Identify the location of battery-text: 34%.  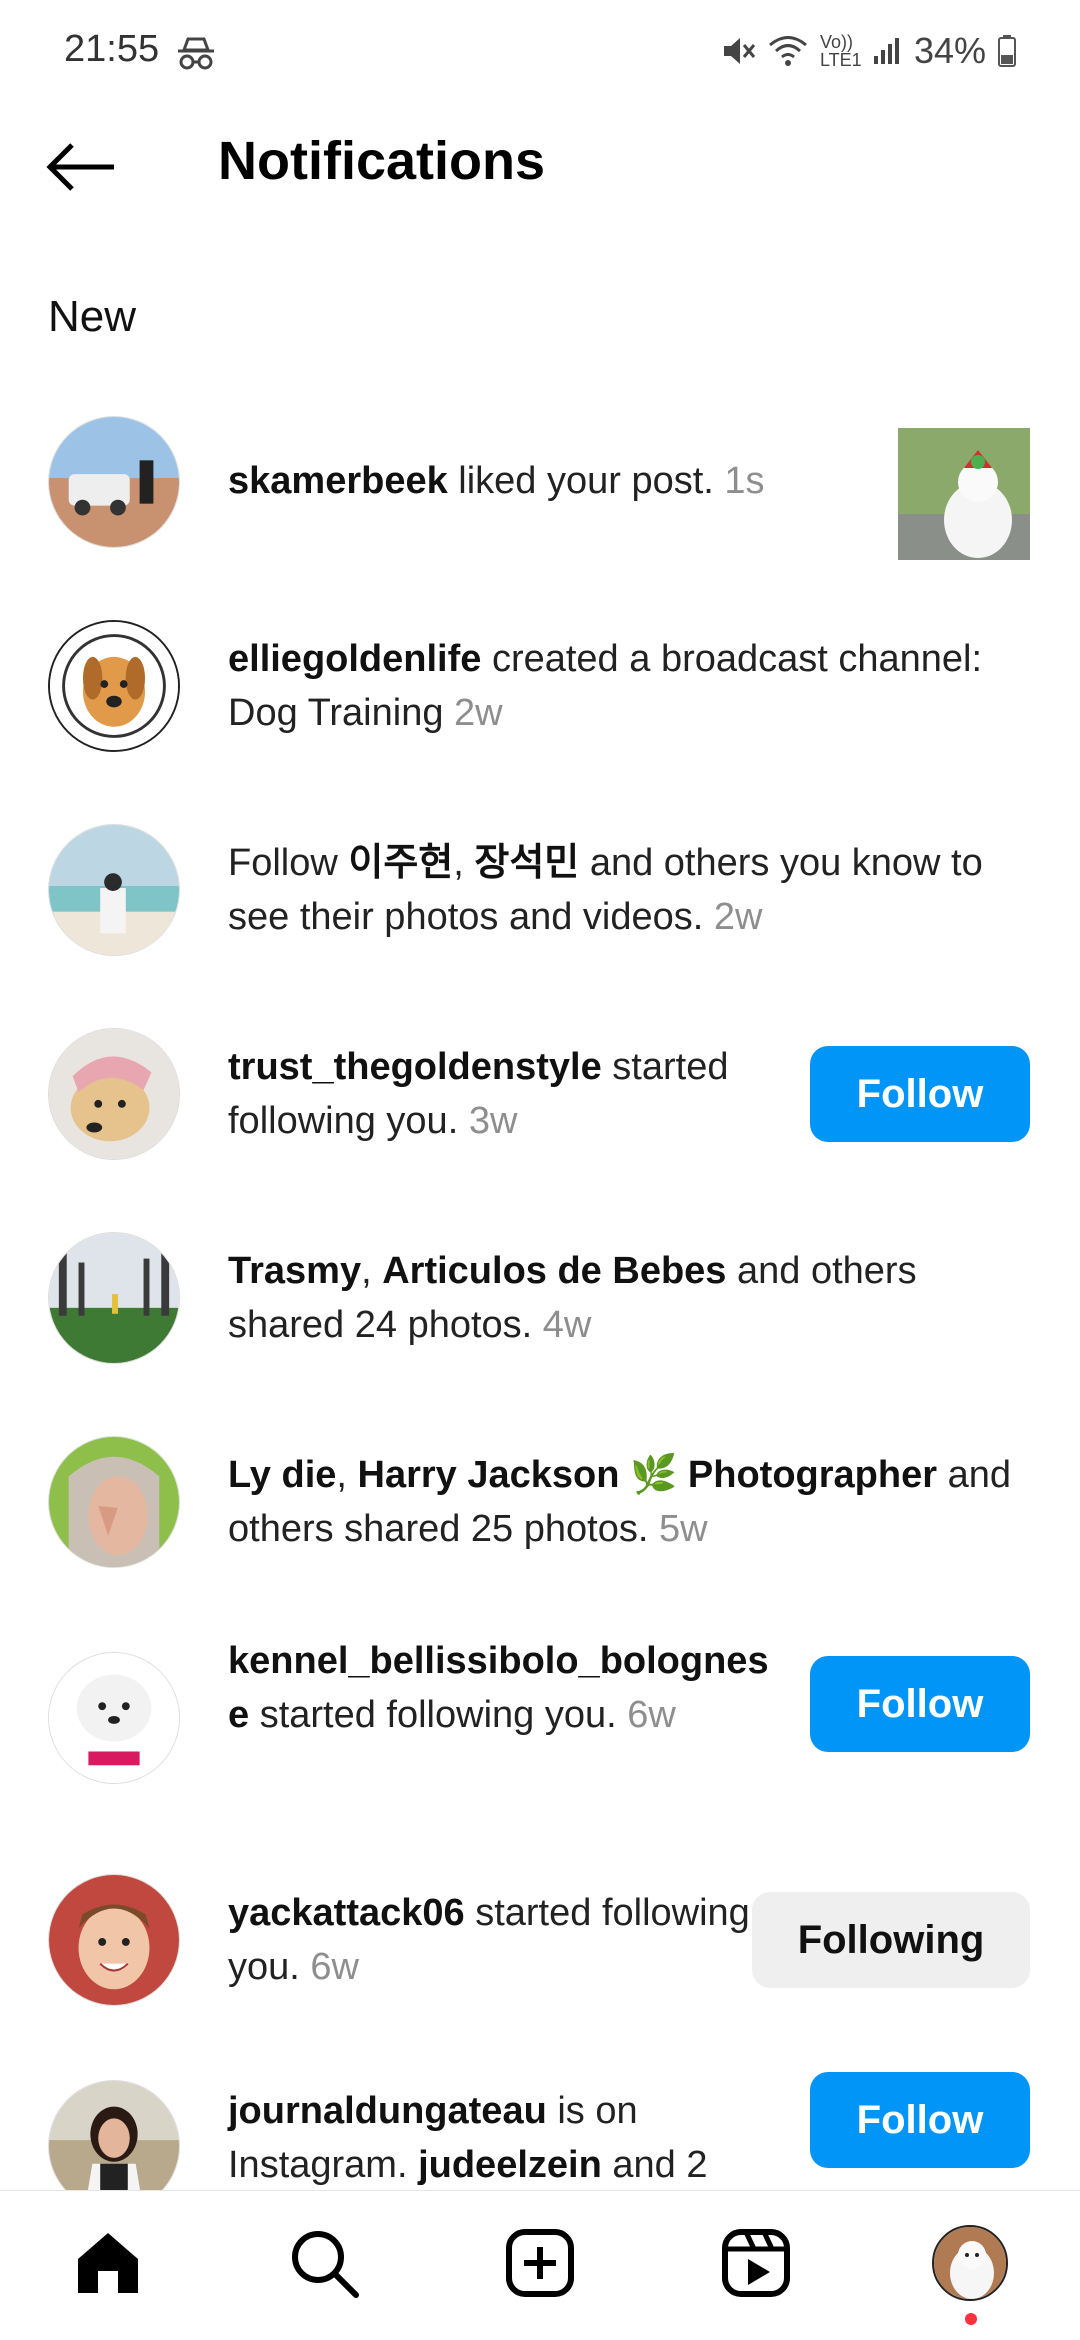
(949, 50).